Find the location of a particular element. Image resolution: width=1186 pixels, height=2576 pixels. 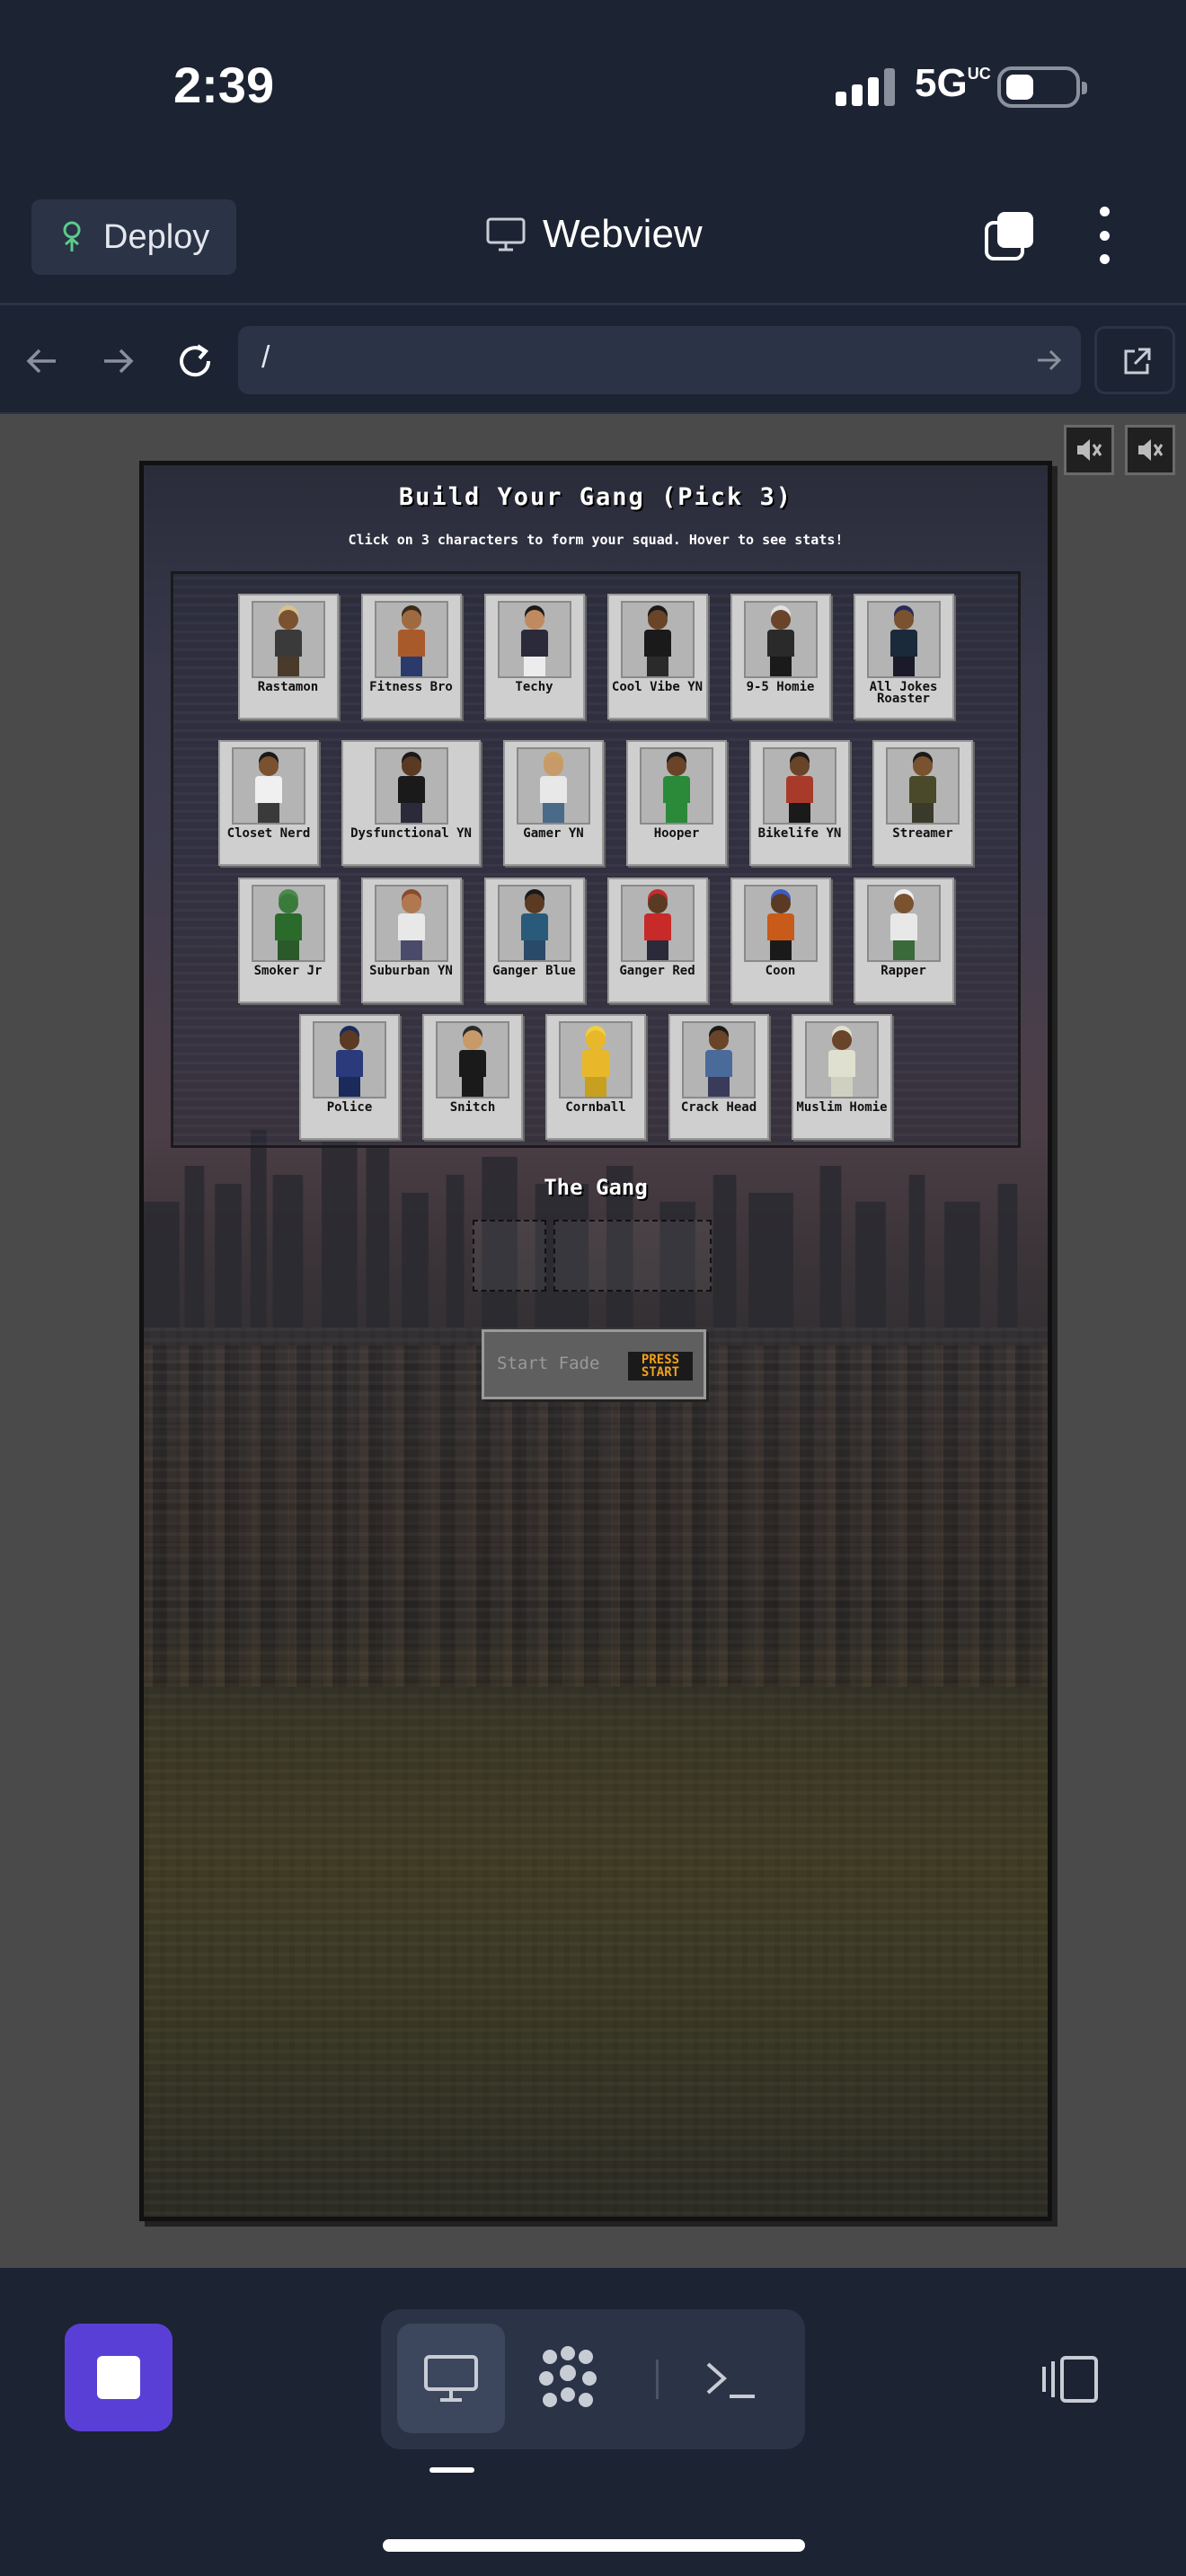

character-card: All Jokes Roaster is located at coordinates (903, 656).